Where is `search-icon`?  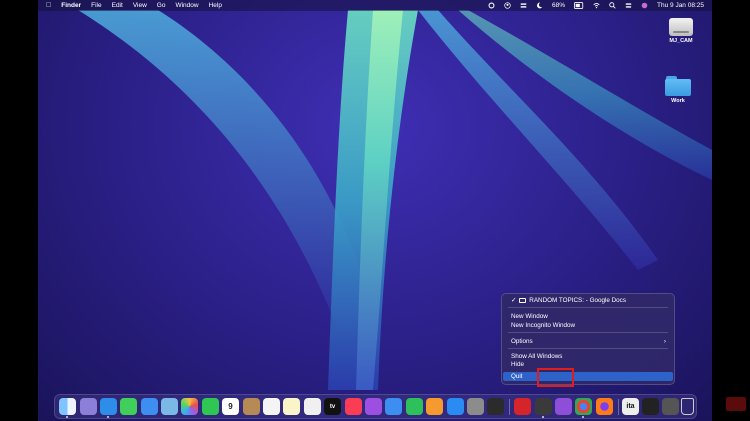 search-icon is located at coordinates (612, 5).